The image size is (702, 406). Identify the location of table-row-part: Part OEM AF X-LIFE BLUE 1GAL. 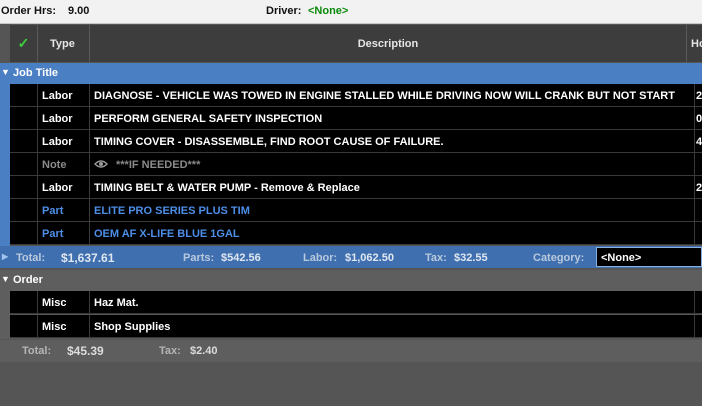
(356, 233).